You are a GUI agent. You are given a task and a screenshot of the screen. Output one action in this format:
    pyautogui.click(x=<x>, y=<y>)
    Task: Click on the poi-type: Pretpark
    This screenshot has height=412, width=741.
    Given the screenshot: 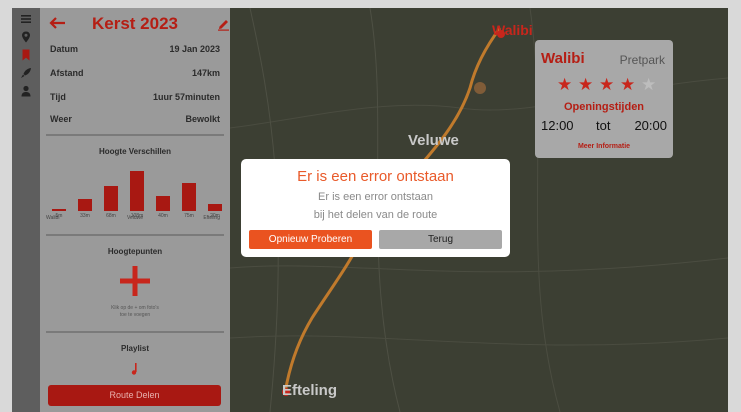 What is the action you would take?
    pyautogui.click(x=642, y=60)
    